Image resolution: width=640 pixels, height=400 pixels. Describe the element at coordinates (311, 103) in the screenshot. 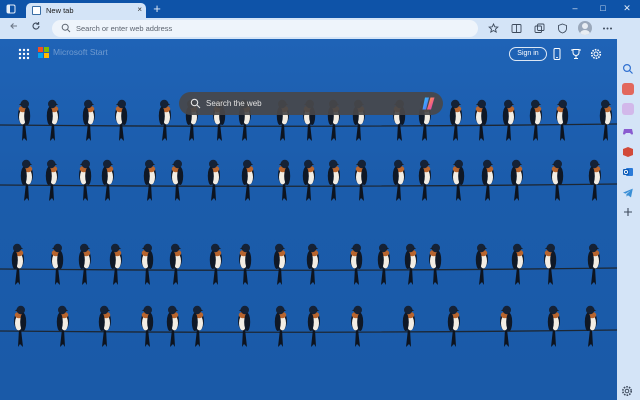

I see `web-search-box: Search the web` at that location.